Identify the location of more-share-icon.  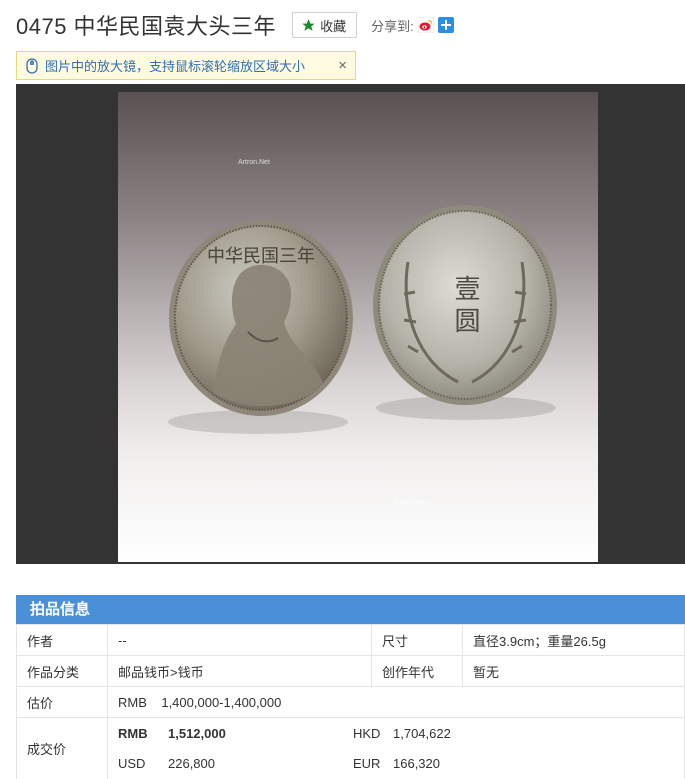
(445, 25).